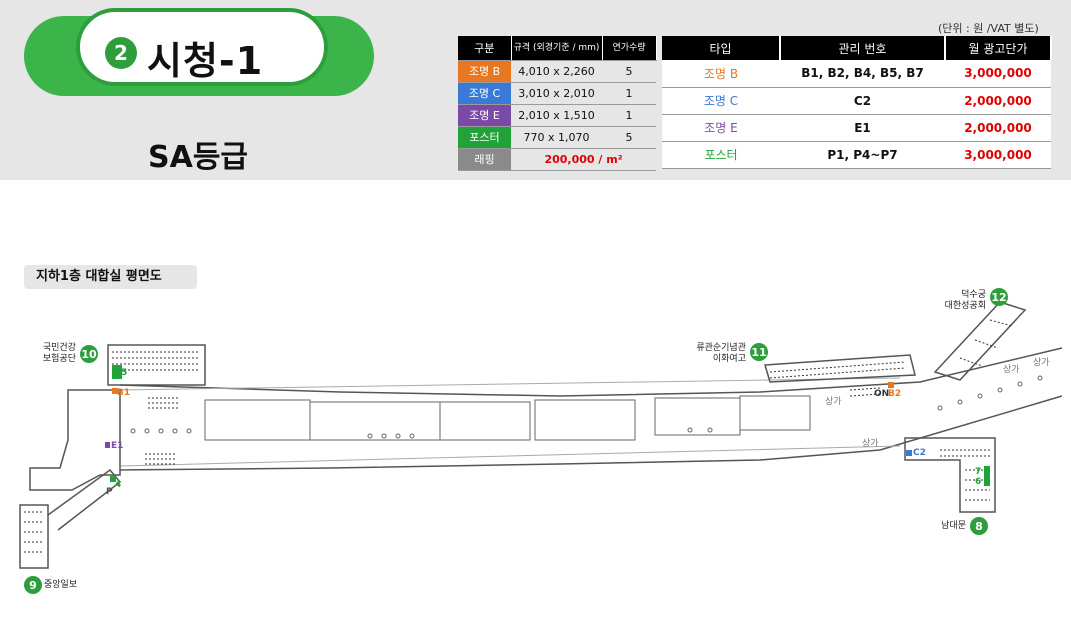 The image size is (1071, 622). I want to click on exit-12-name: 덕수궁 대한성공회, so click(965, 300).